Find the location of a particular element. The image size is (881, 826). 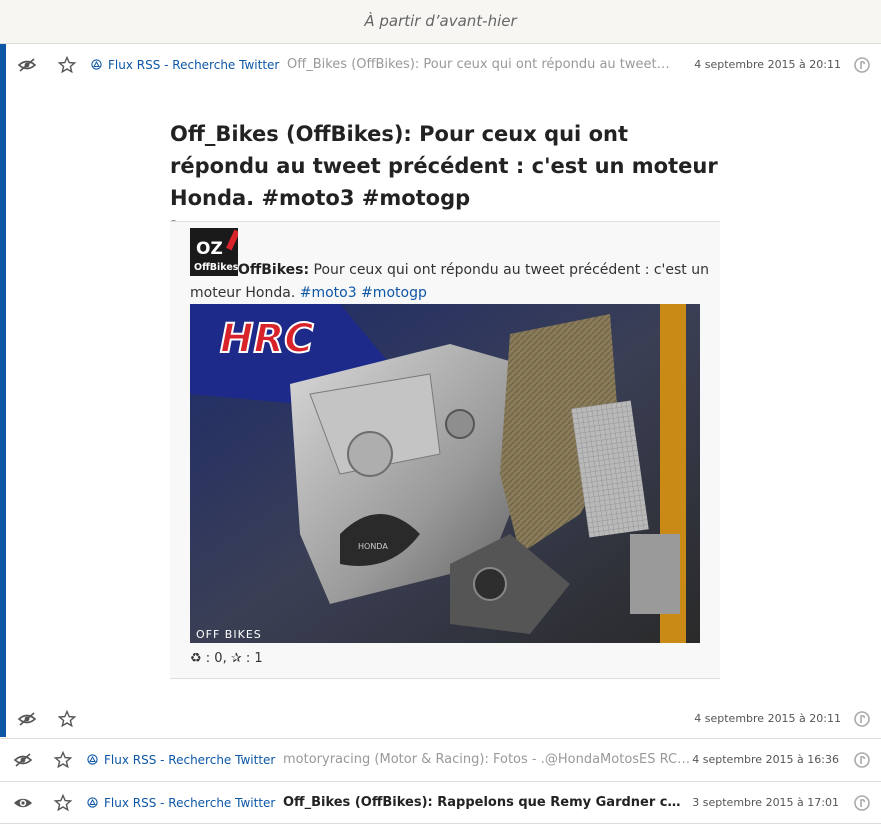

svg-text: HRC is located at coordinates (267, 339).